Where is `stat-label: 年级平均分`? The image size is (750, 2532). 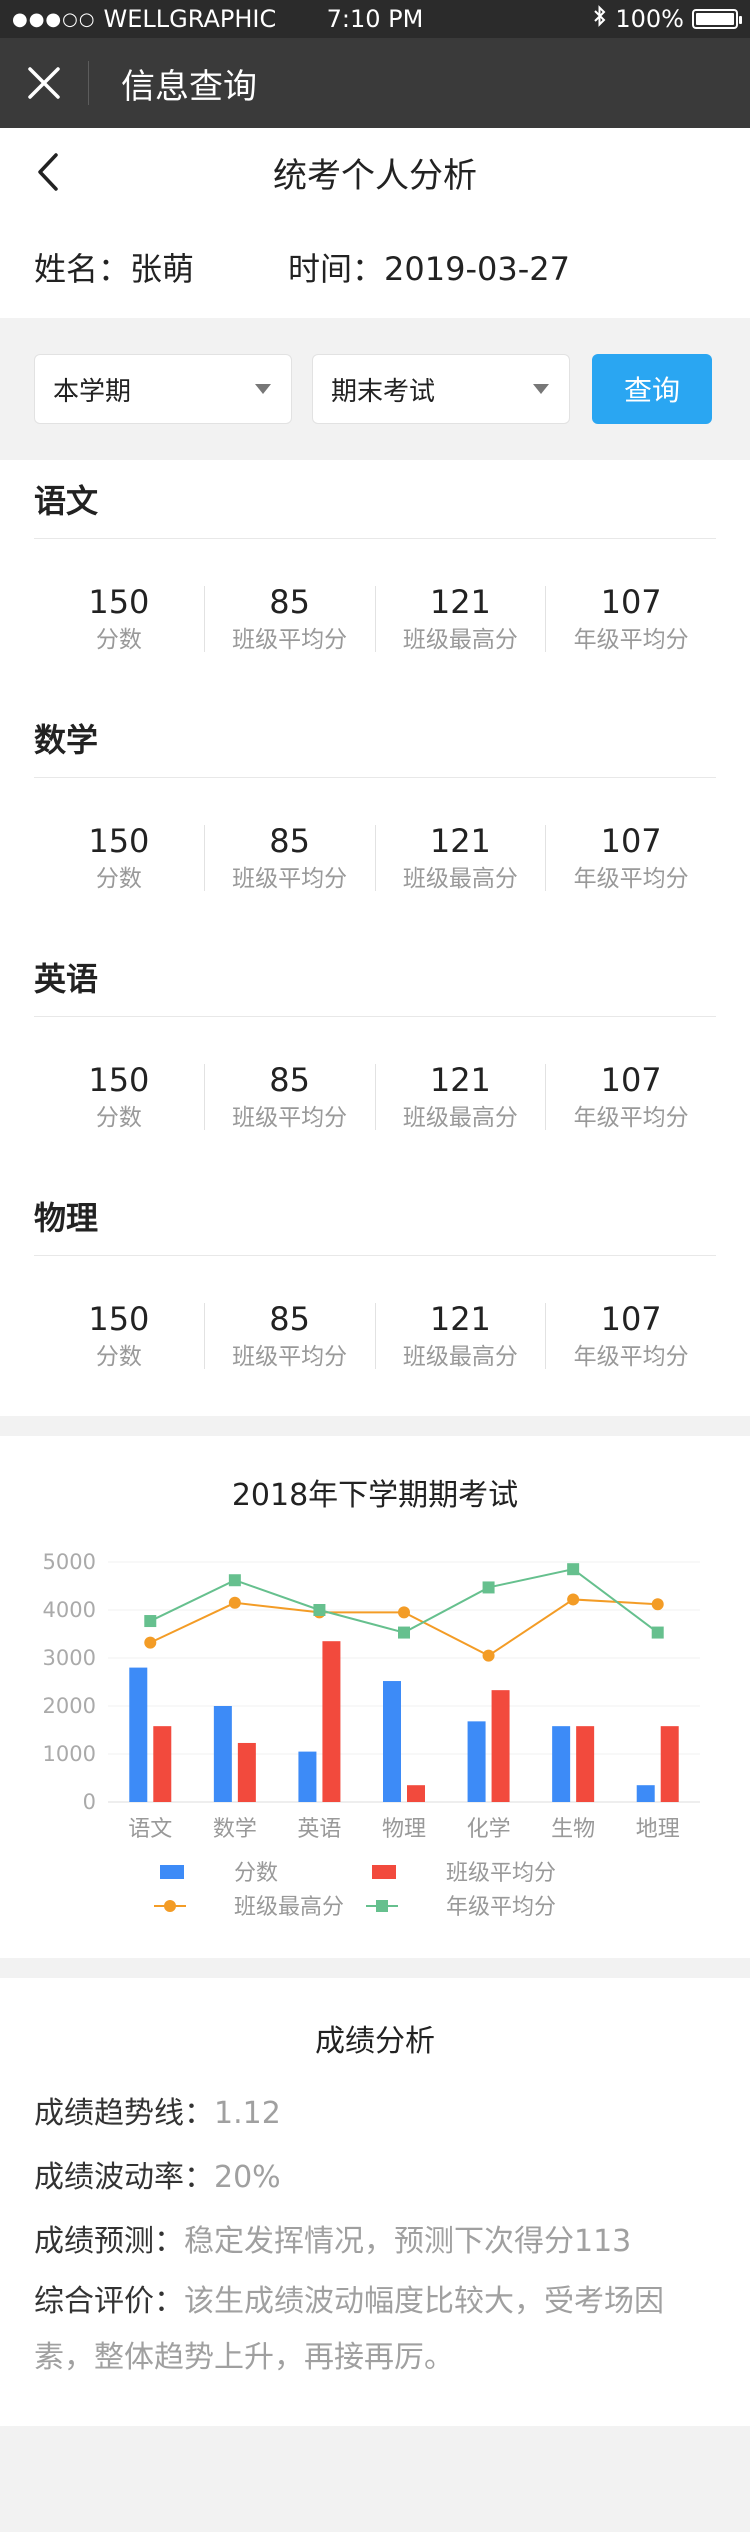
stat-label: 年级平均分 is located at coordinates (631, 1118).